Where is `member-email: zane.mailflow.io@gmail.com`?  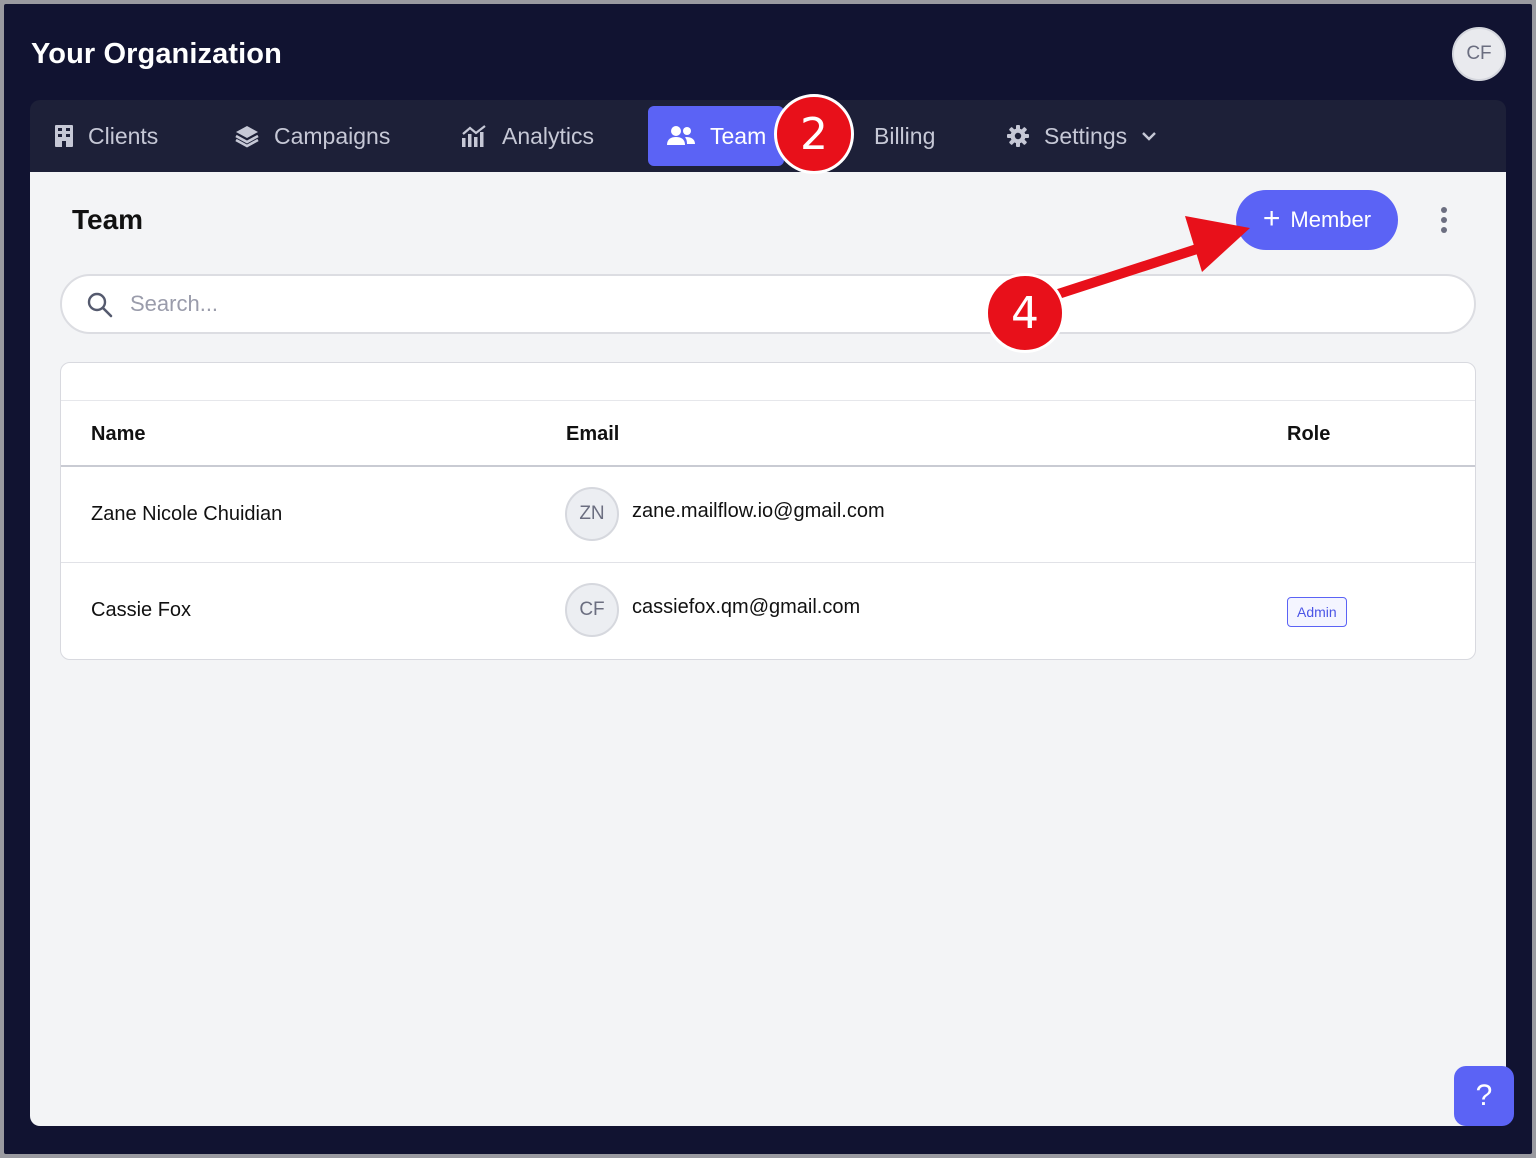 member-email: zane.mailflow.io@gmail.com is located at coordinates (758, 511).